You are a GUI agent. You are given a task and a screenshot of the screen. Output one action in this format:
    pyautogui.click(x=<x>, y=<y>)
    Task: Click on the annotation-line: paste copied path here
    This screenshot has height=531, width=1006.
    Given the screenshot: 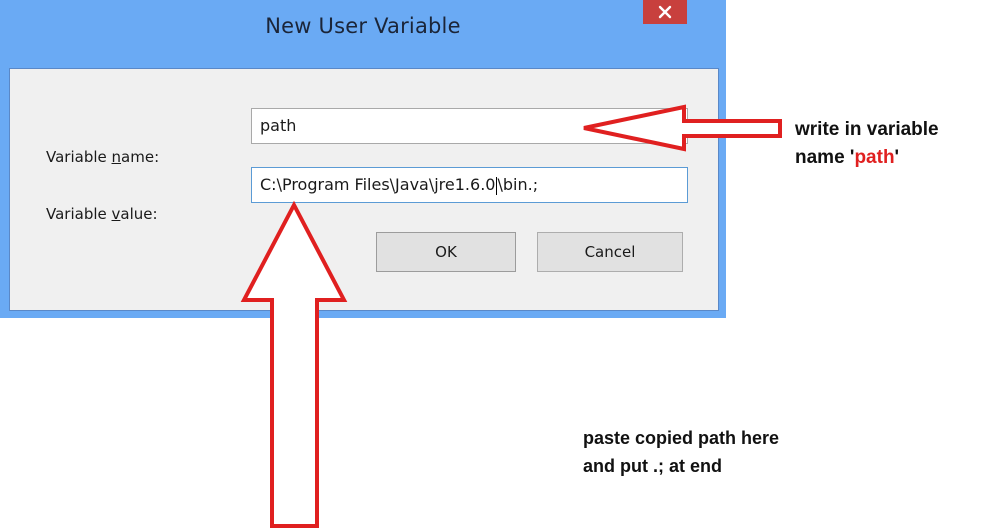 What is the action you would take?
    pyautogui.click(x=681, y=438)
    